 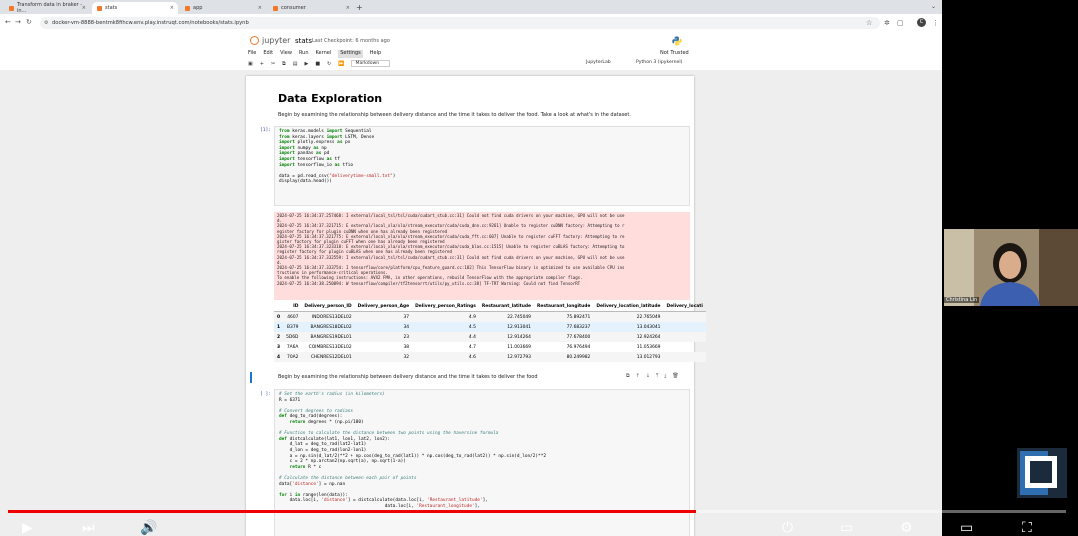 What do you see at coordinates (328, 357) in the screenshot?
I see `table-cell: CHENRES12DEL01` at bounding box center [328, 357].